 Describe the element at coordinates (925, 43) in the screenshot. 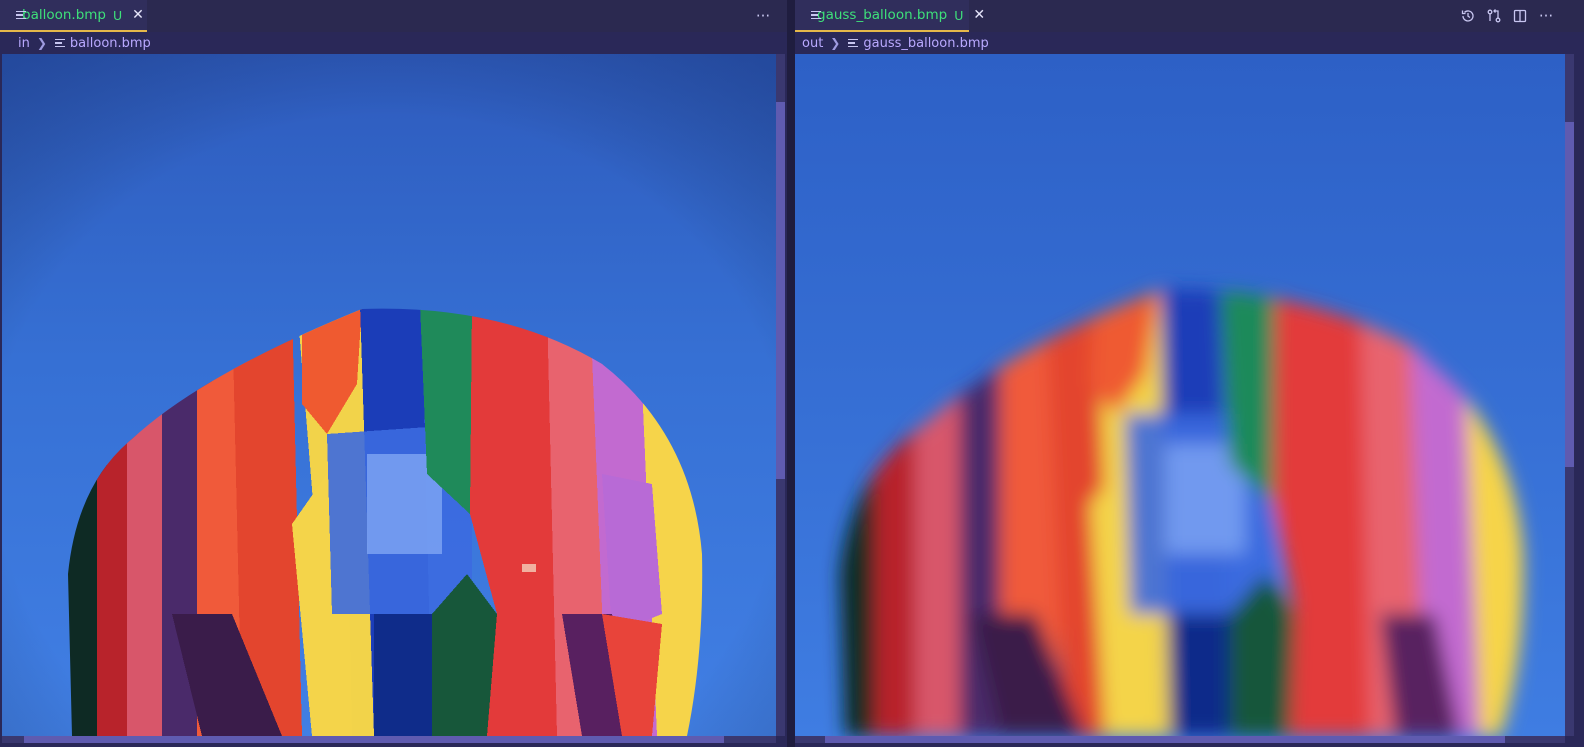

I see `breadcrumb-file: gauss_balloon.bmp` at that location.